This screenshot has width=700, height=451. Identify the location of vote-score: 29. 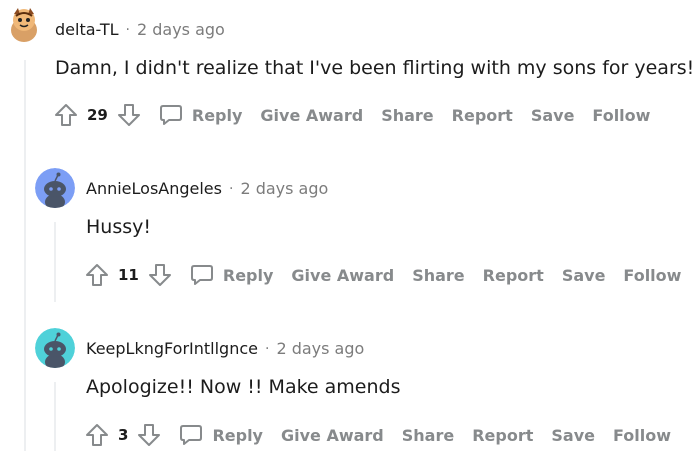
(97, 115).